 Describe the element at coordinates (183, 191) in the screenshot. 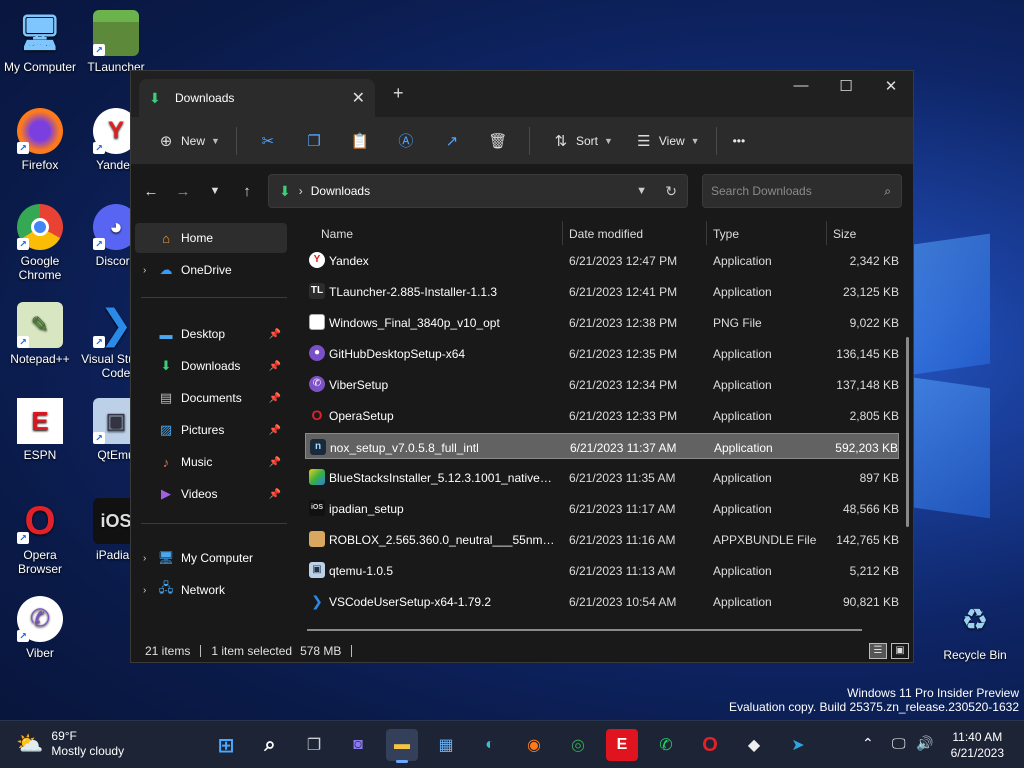

I see `forward-arrow-icon: →` at that location.